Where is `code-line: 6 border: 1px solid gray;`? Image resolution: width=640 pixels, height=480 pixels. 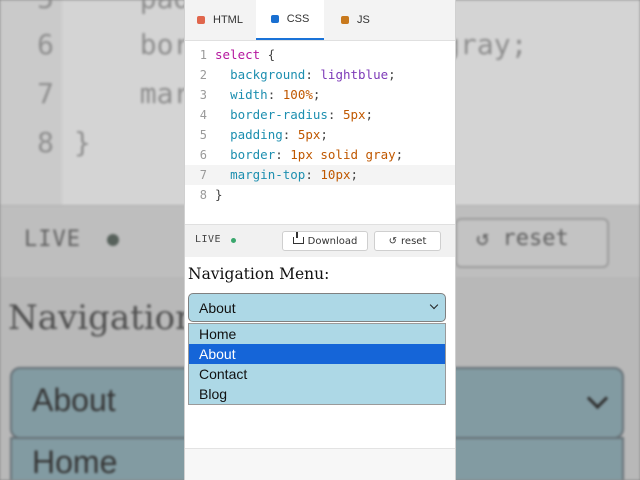
code-line: 6 border: 1px solid gray; is located at coordinates (320, 155).